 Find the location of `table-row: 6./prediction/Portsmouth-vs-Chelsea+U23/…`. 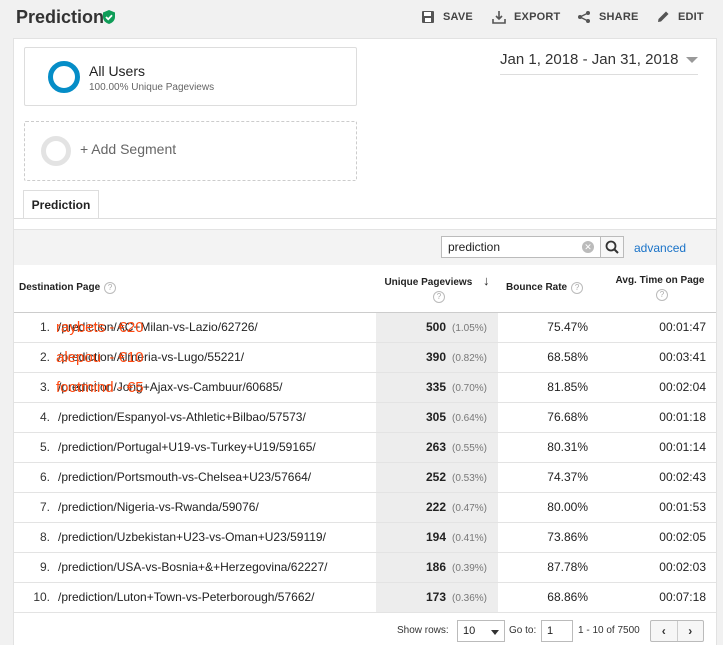

table-row: 6./prediction/Portsmouth-vs-Chelsea+U23/… is located at coordinates (365, 477).